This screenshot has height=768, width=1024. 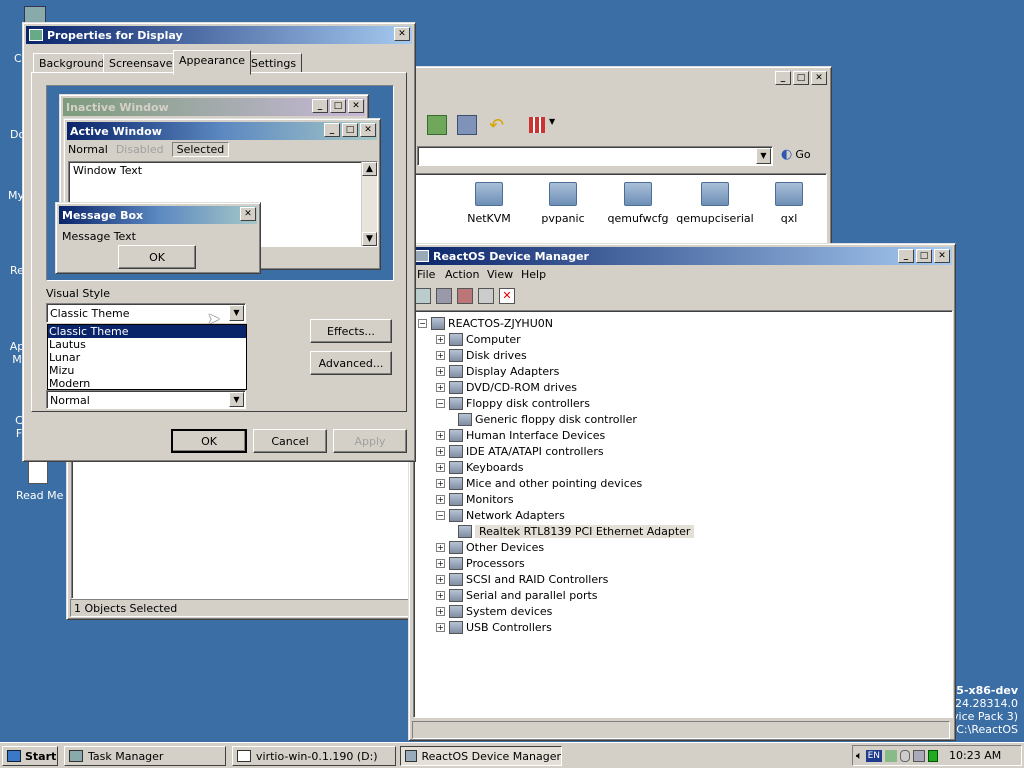 I want to click on uninstall-device-icon: ✕, so click(x=507, y=296).